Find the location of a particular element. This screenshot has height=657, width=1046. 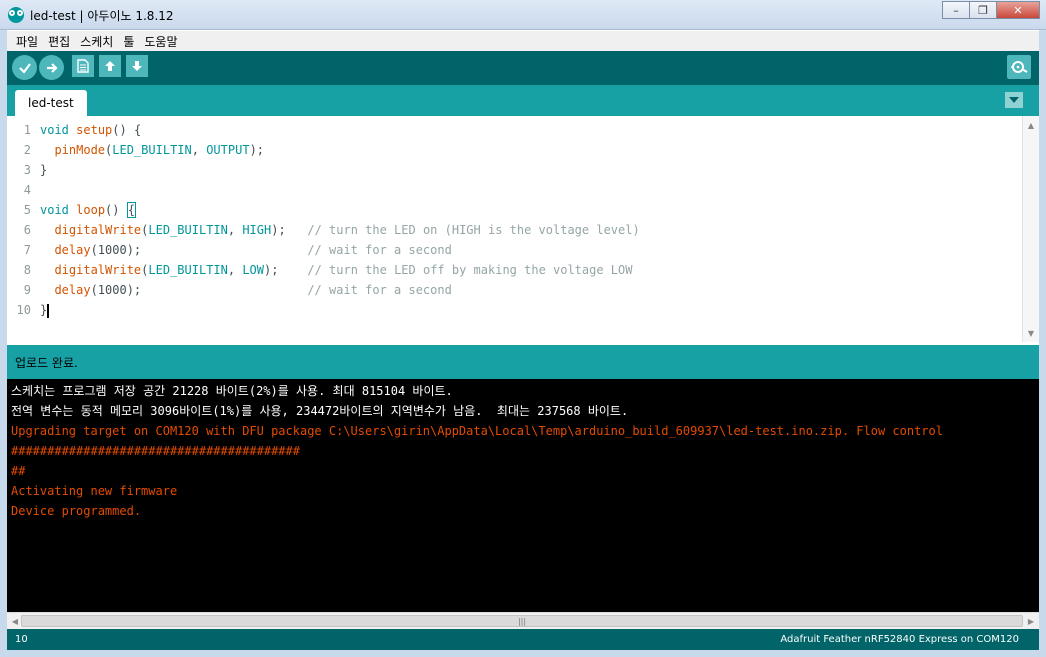

verify-button is located at coordinates (24, 67).